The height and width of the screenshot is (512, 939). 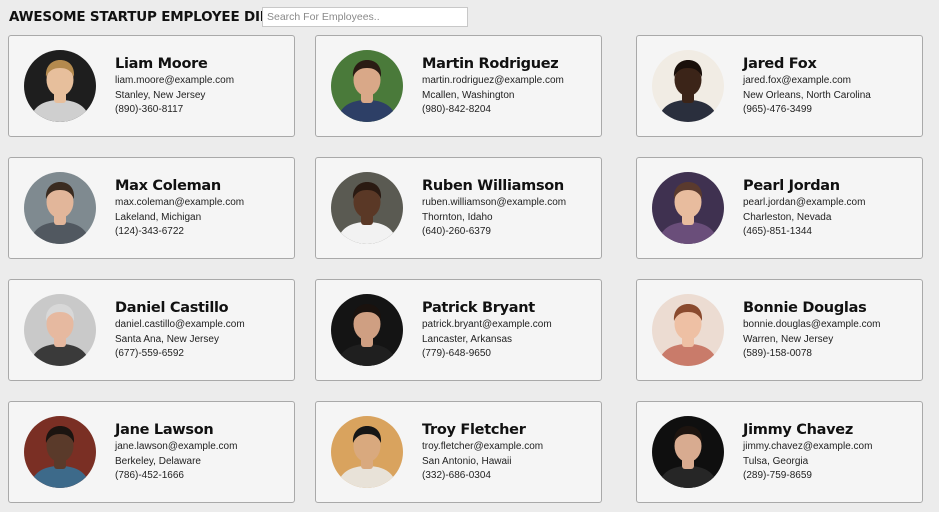 I want to click on employee-phone: (332)-686-0304, so click(x=456, y=475).